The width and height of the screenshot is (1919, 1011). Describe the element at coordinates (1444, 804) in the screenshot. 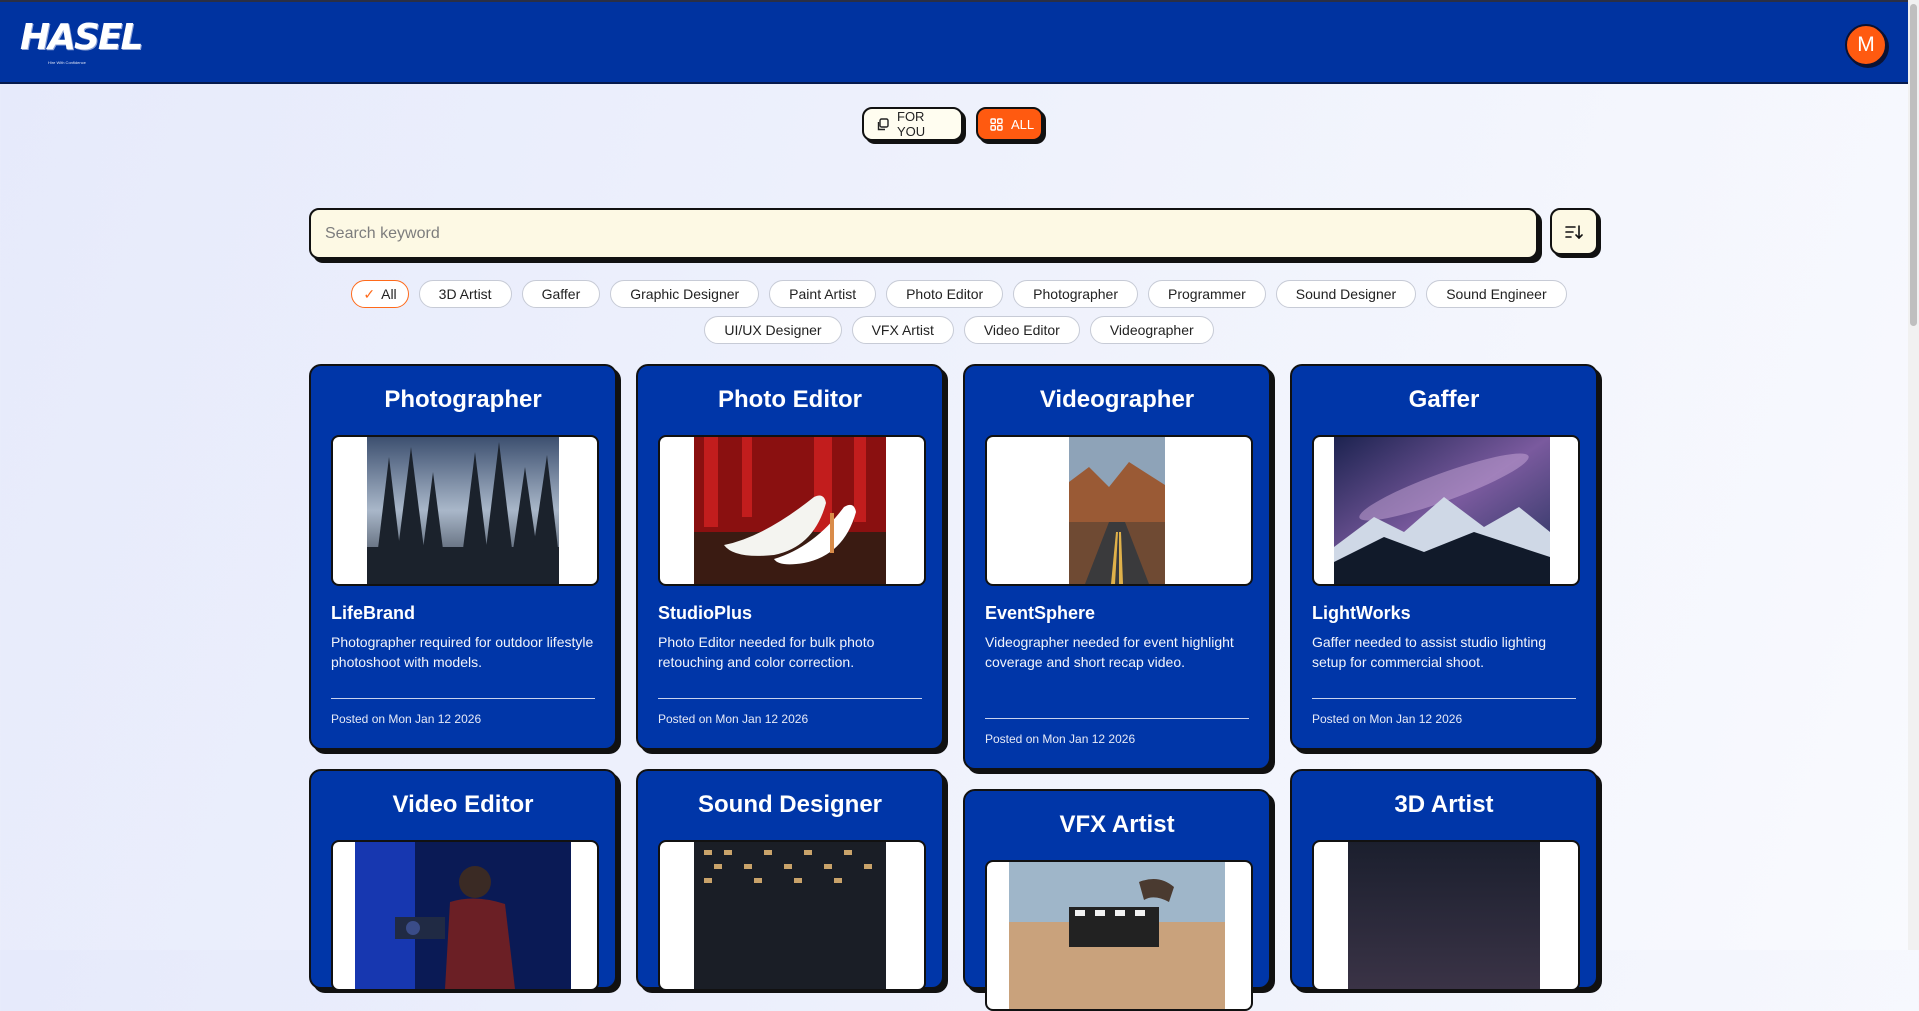

I see `job-role: 3D Artist` at that location.